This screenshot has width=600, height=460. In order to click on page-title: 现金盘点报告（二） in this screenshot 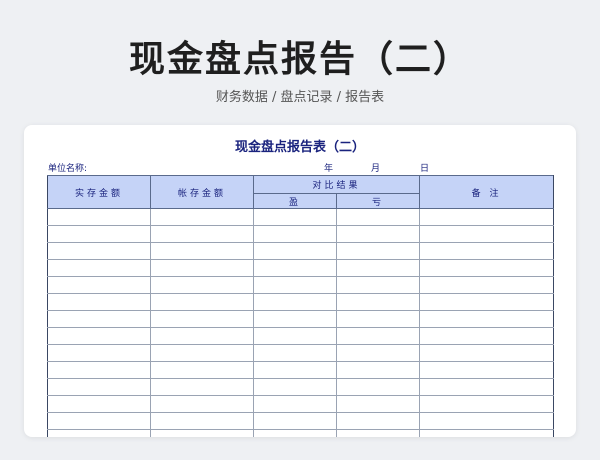, I will do `click(299, 59)`.